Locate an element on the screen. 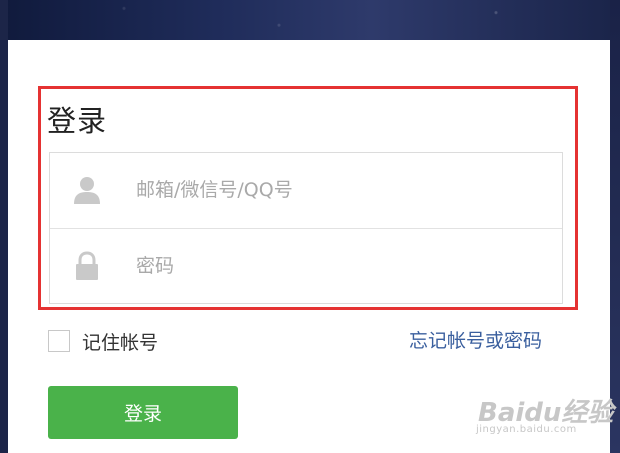  background-top is located at coordinates (310, 21).